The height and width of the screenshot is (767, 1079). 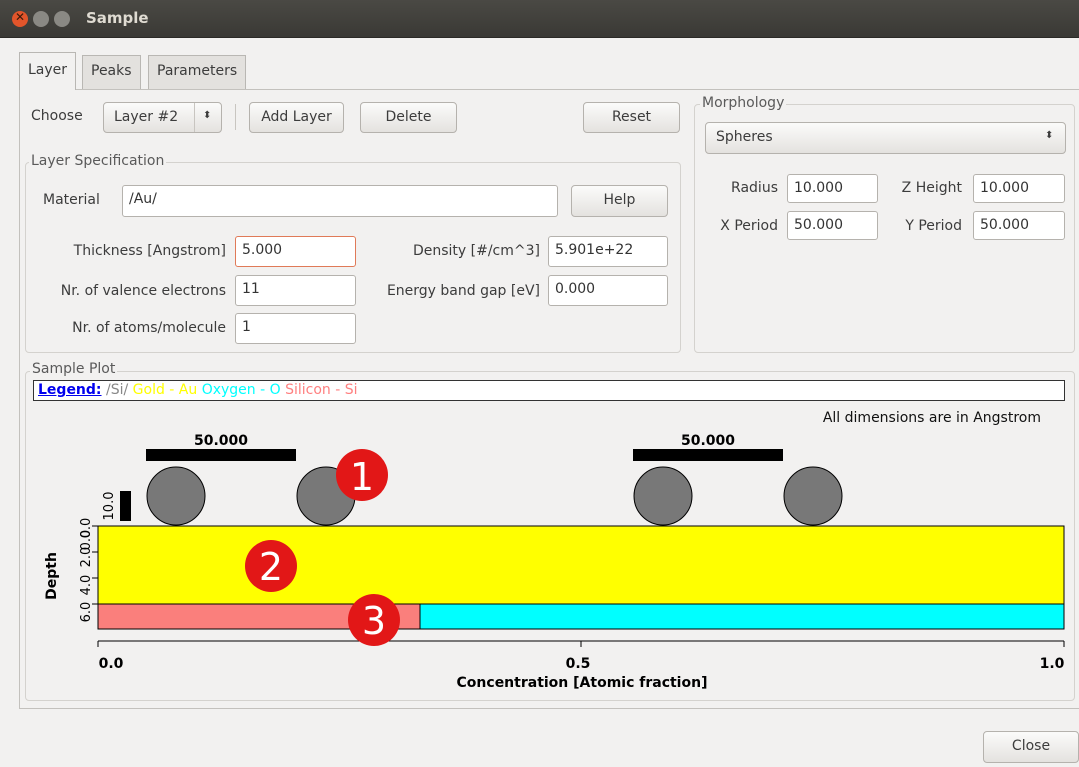 I want to click on period-label-2: 50.000, so click(x=708, y=441).